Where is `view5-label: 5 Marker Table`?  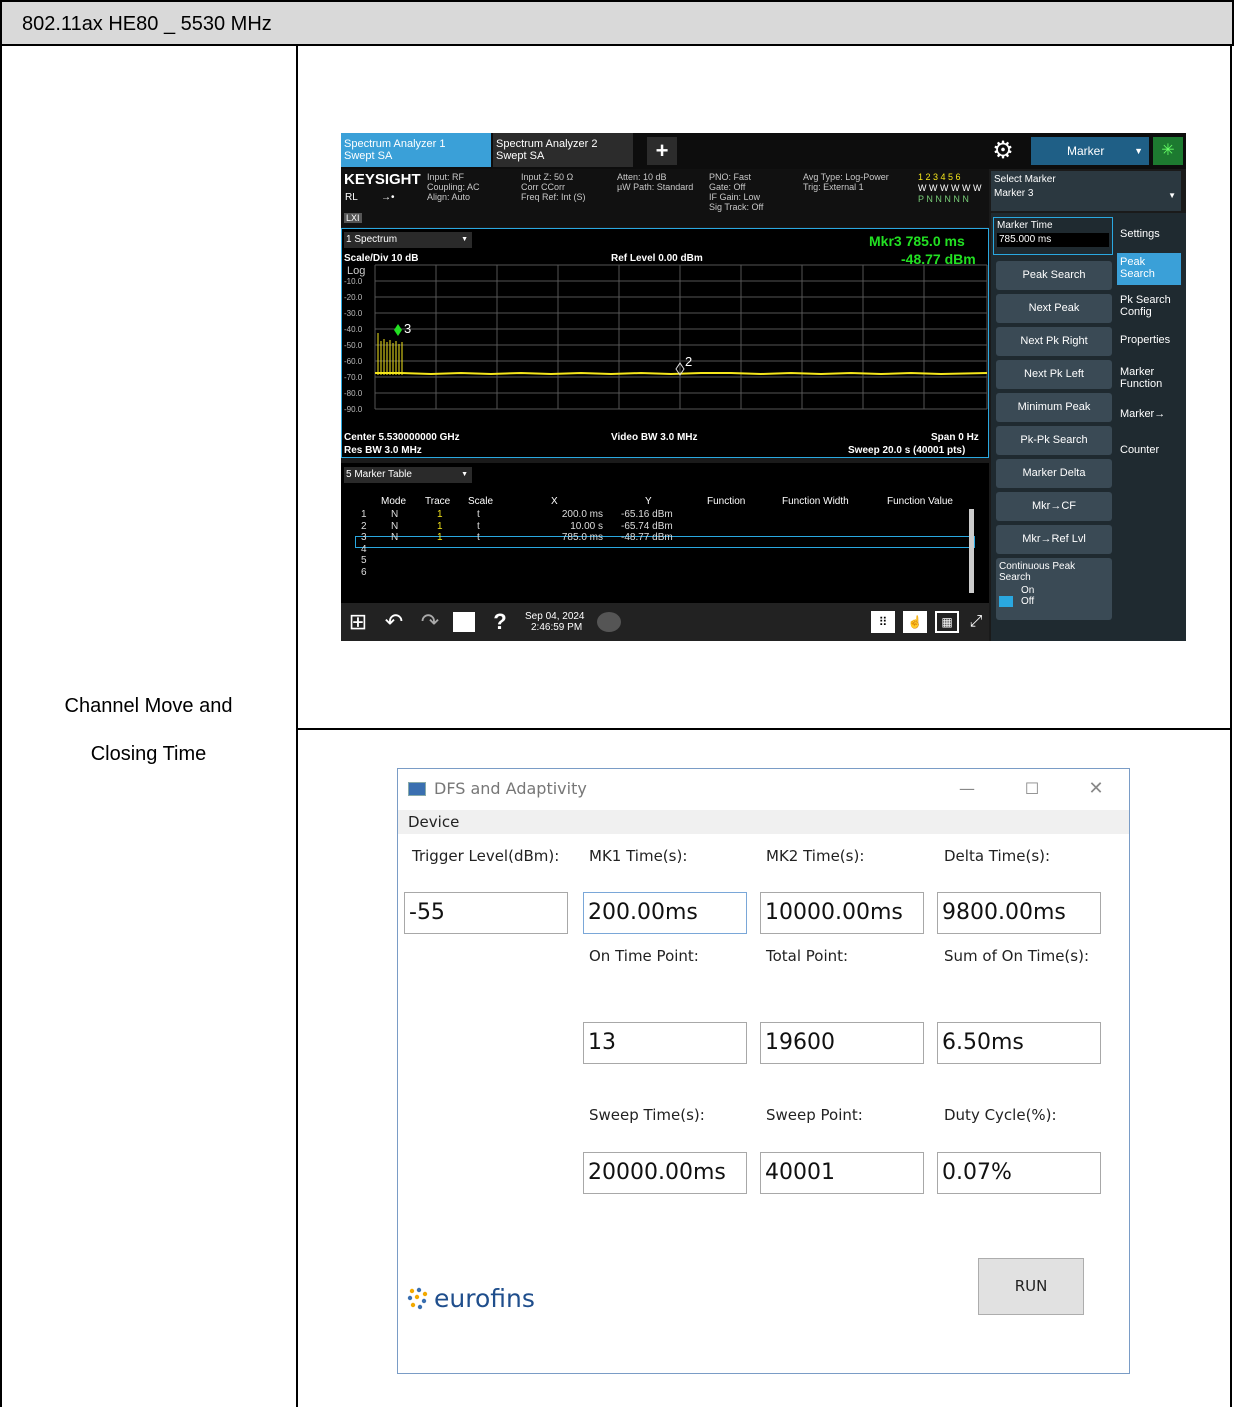
view5-label: 5 Marker Table is located at coordinates (379, 474).